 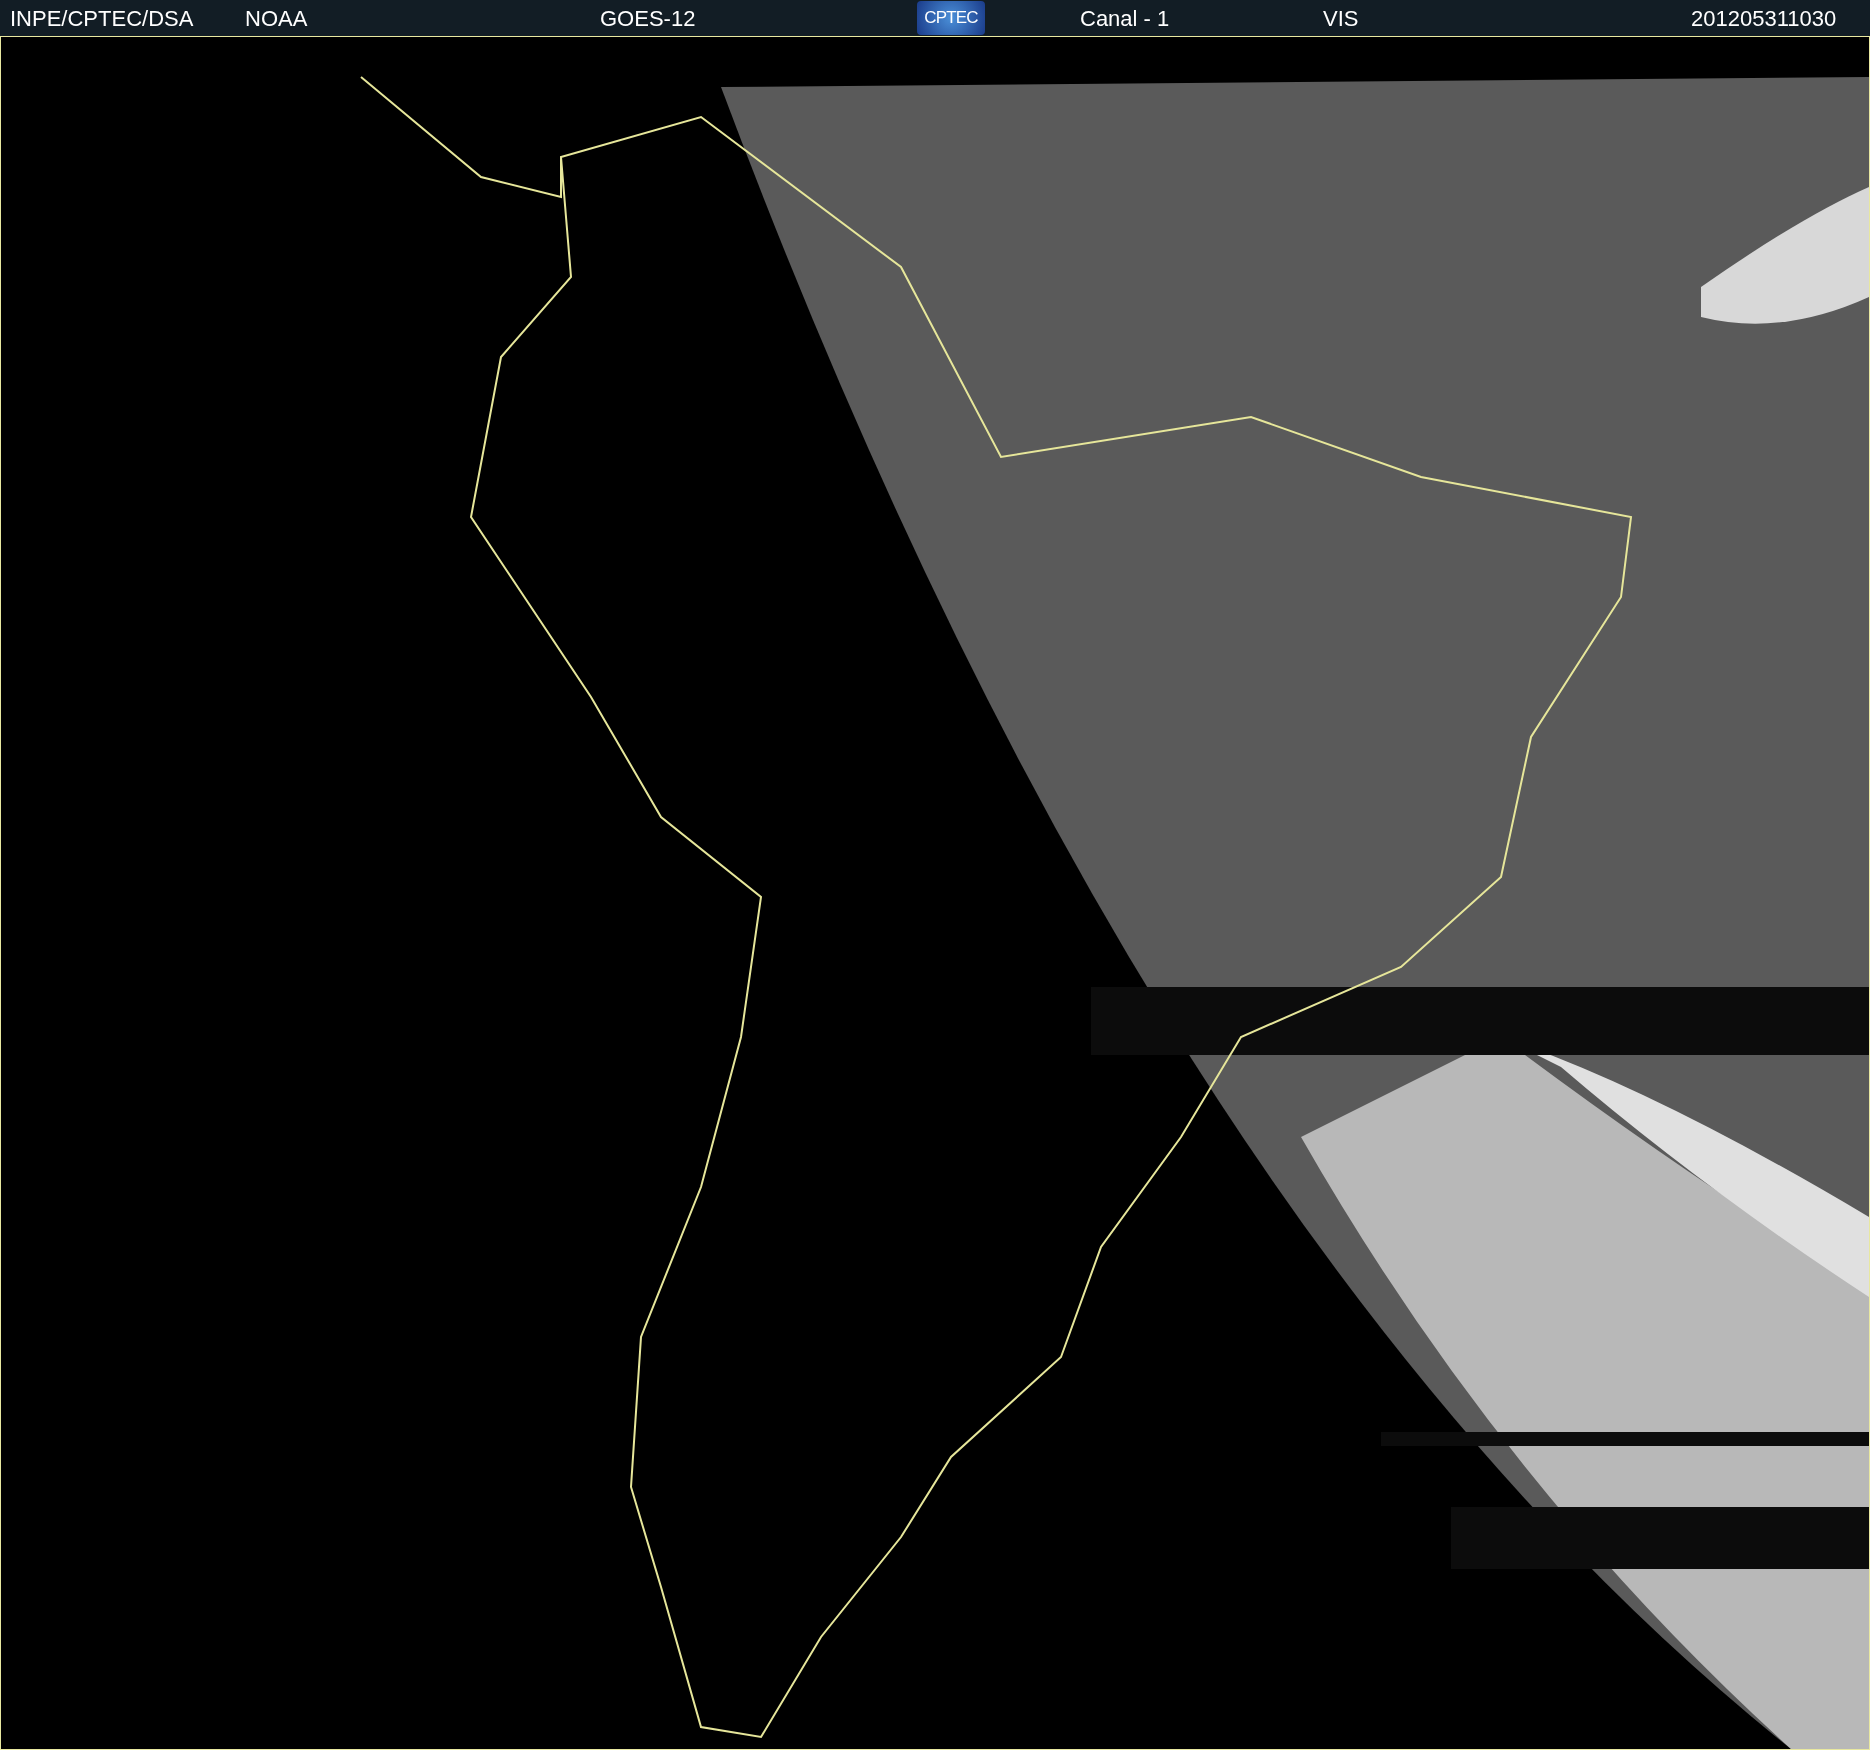 What do you see at coordinates (102, 18) in the screenshot?
I see `agency-label: INPE/CPTEC/DSA` at bounding box center [102, 18].